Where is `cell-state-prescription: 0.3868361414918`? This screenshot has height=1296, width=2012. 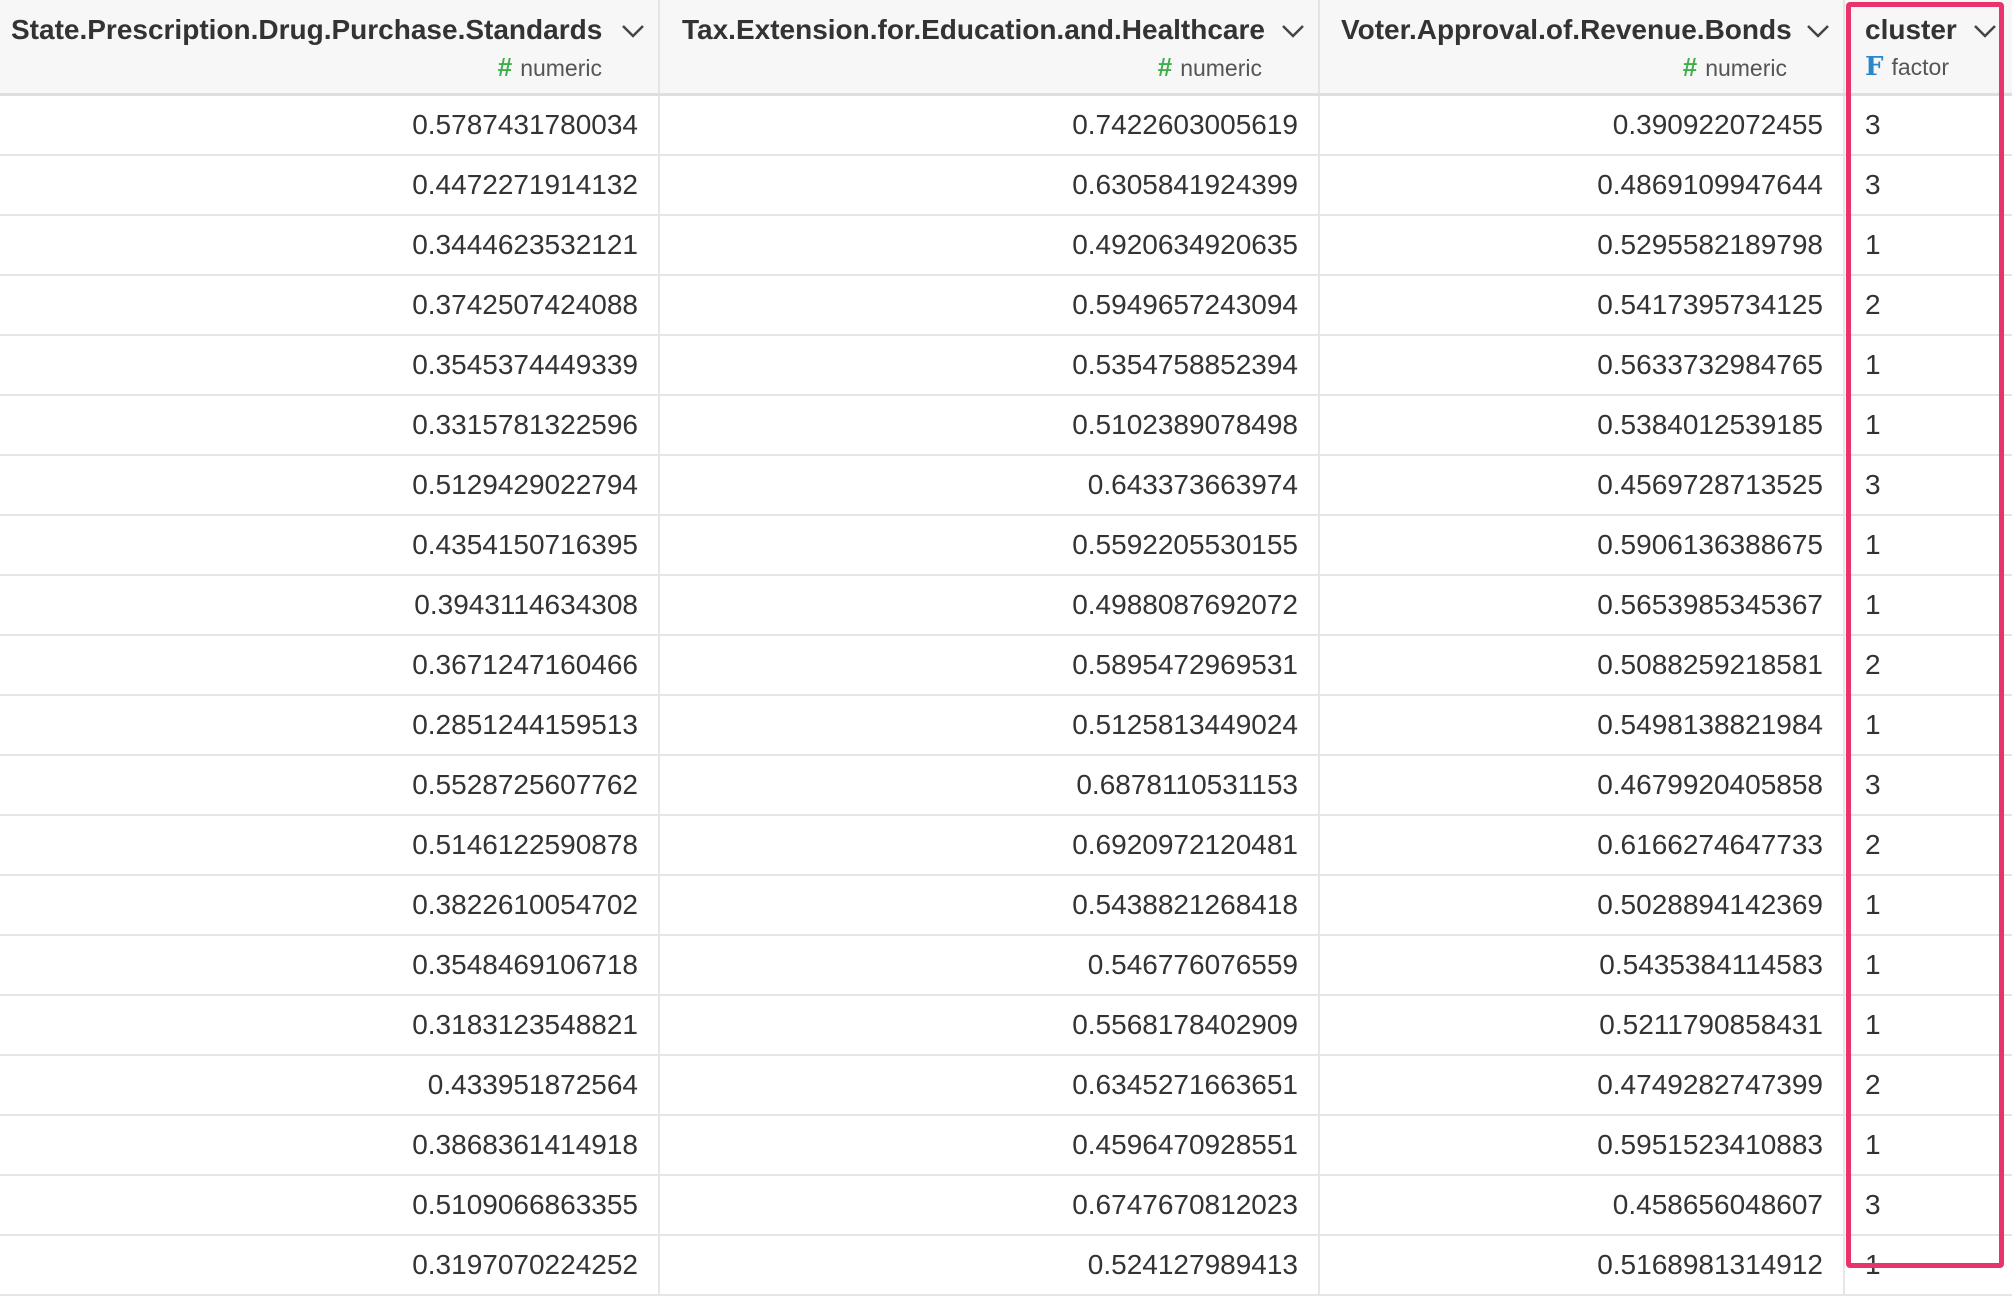
cell-state-prescription: 0.3868361414918 is located at coordinates (330, 1145).